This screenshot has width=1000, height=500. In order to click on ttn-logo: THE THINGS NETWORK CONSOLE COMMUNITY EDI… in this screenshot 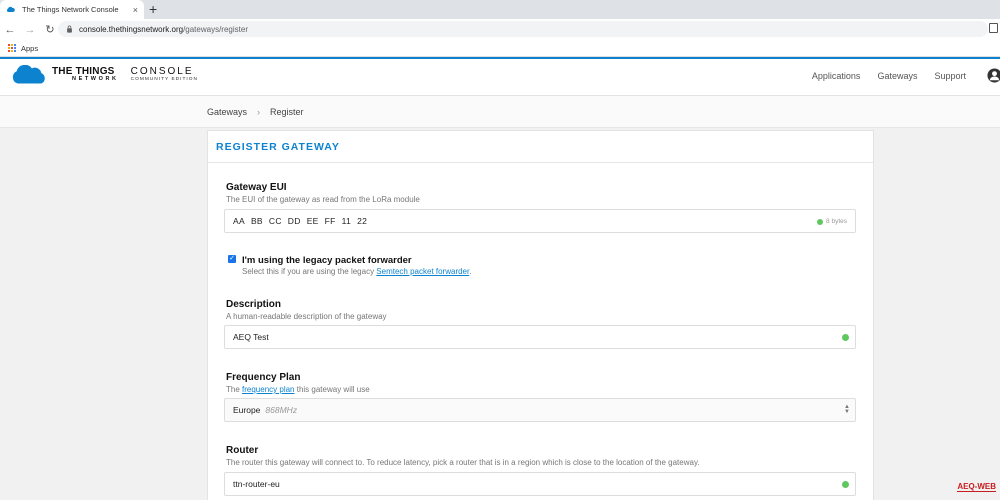, I will do `click(104, 75)`.